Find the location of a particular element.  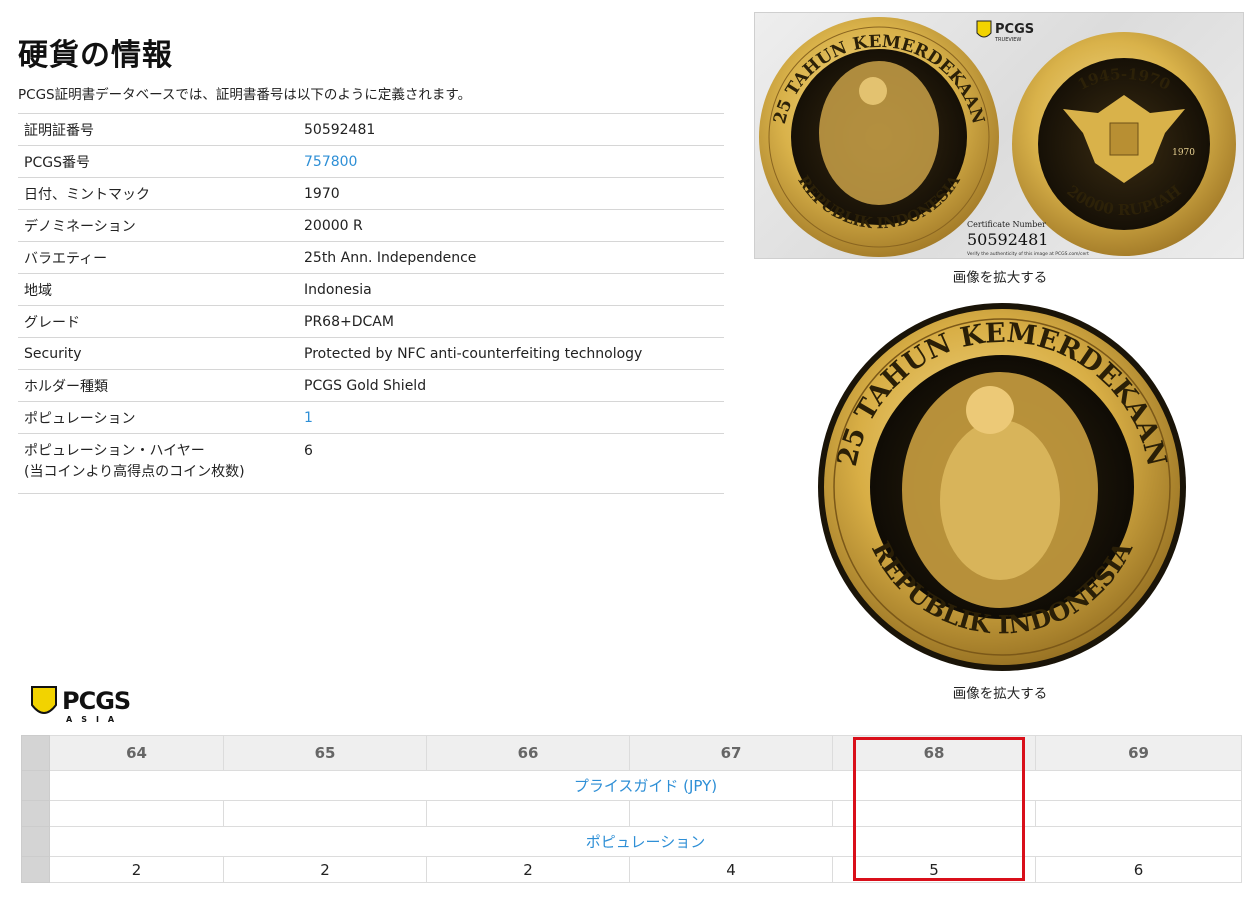

date-mintmark-label: 日付、ミントマック is located at coordinates (158, 193).